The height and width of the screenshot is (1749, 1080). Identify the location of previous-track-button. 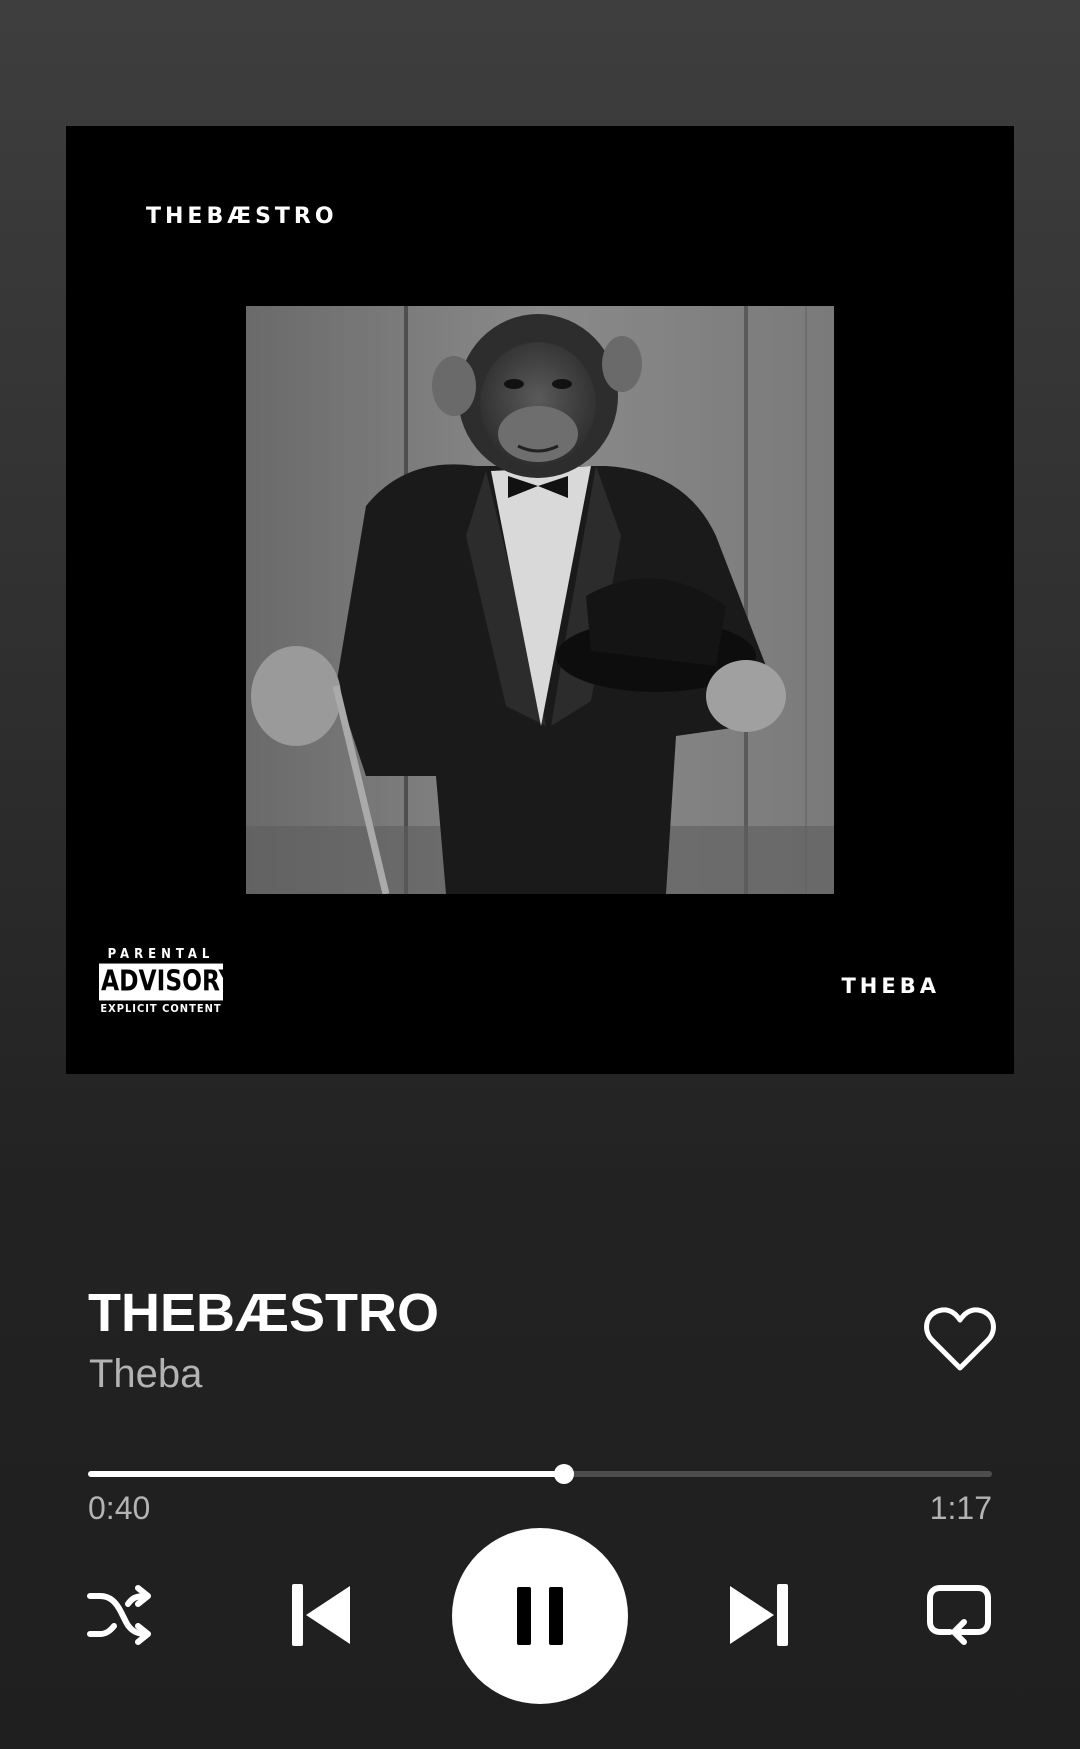
(321, 1615).